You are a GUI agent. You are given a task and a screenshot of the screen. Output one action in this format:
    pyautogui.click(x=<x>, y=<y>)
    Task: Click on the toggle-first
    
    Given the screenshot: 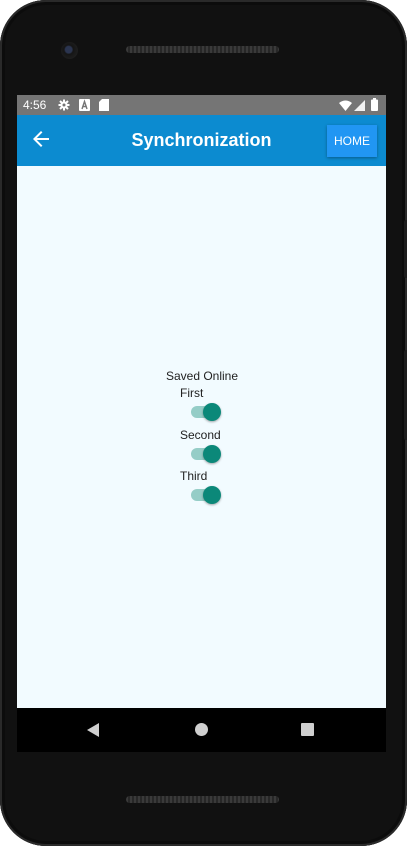 What is the action you would take?
    pyautogui.click(x=205, y=412)
    